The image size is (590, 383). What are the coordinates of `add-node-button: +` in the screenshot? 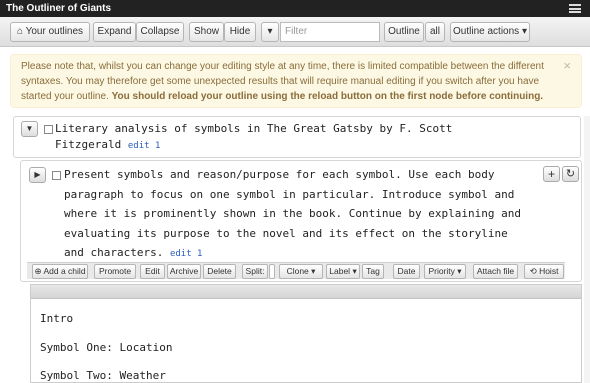 It's located at (551, 174).